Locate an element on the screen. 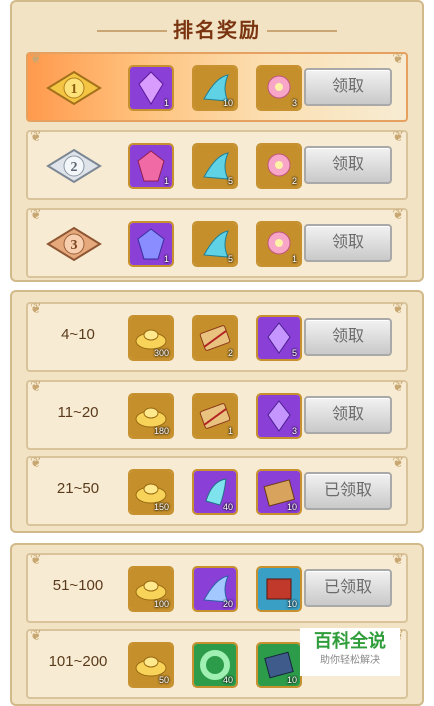 The image size is (434, 706). reward-item-jade-ring: 40 is located at coordinates (215, 665).